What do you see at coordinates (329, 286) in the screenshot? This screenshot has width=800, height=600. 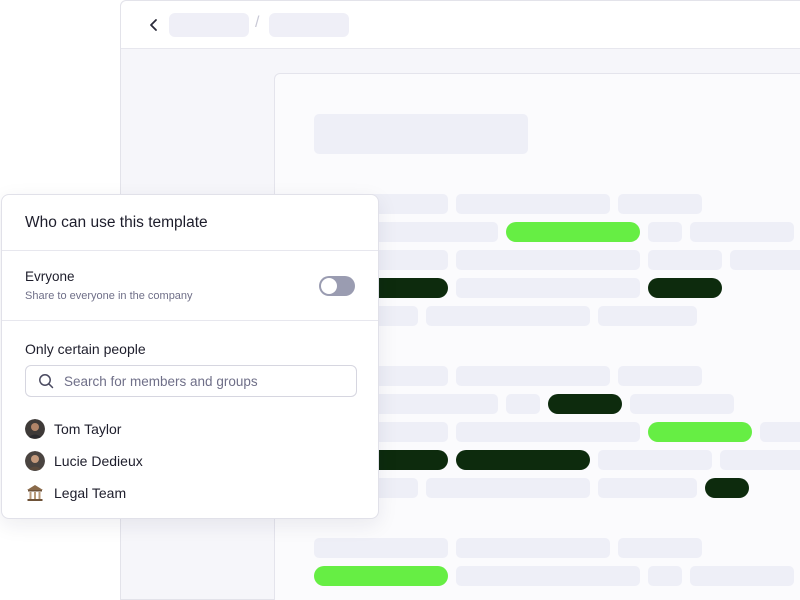 I see `toggle-knob` at bounding box center [329, 286].